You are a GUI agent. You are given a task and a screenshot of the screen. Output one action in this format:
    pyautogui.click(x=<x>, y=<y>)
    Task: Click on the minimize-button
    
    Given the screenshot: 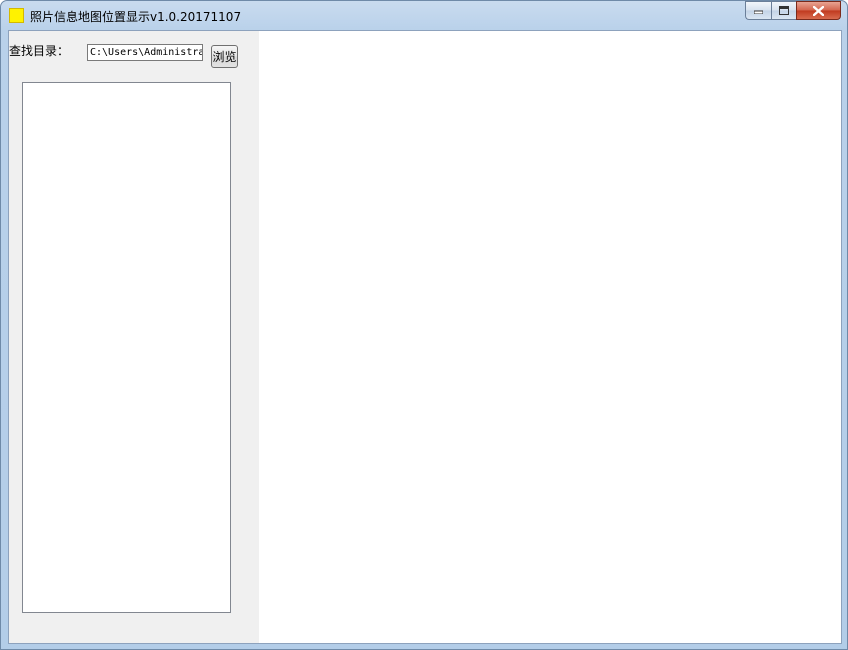 What is the action you would take?
    pyautogui.click(x=758, y=10)
    